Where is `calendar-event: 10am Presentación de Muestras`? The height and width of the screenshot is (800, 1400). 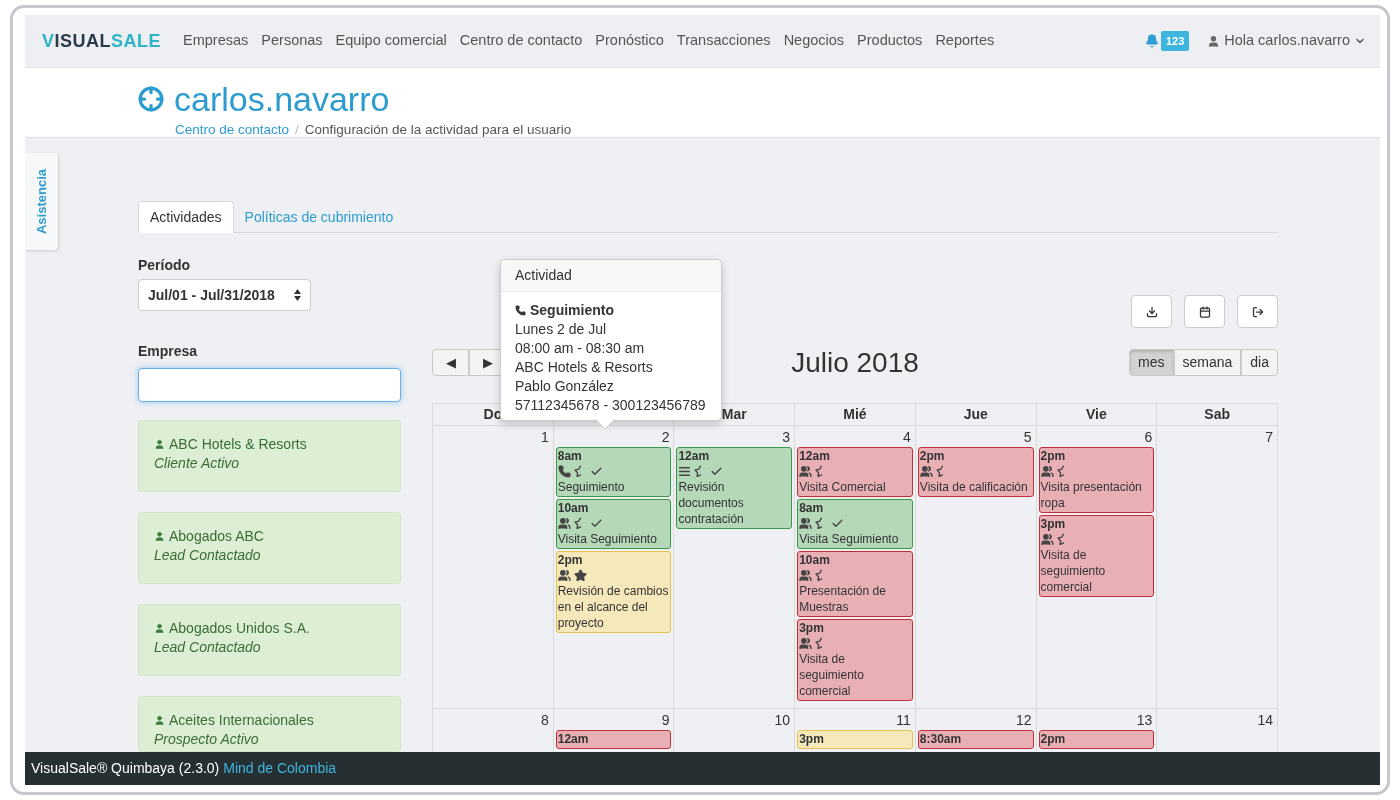 calendar-event: 10am Presentación de Muestras is located at coordinates (855, 584).